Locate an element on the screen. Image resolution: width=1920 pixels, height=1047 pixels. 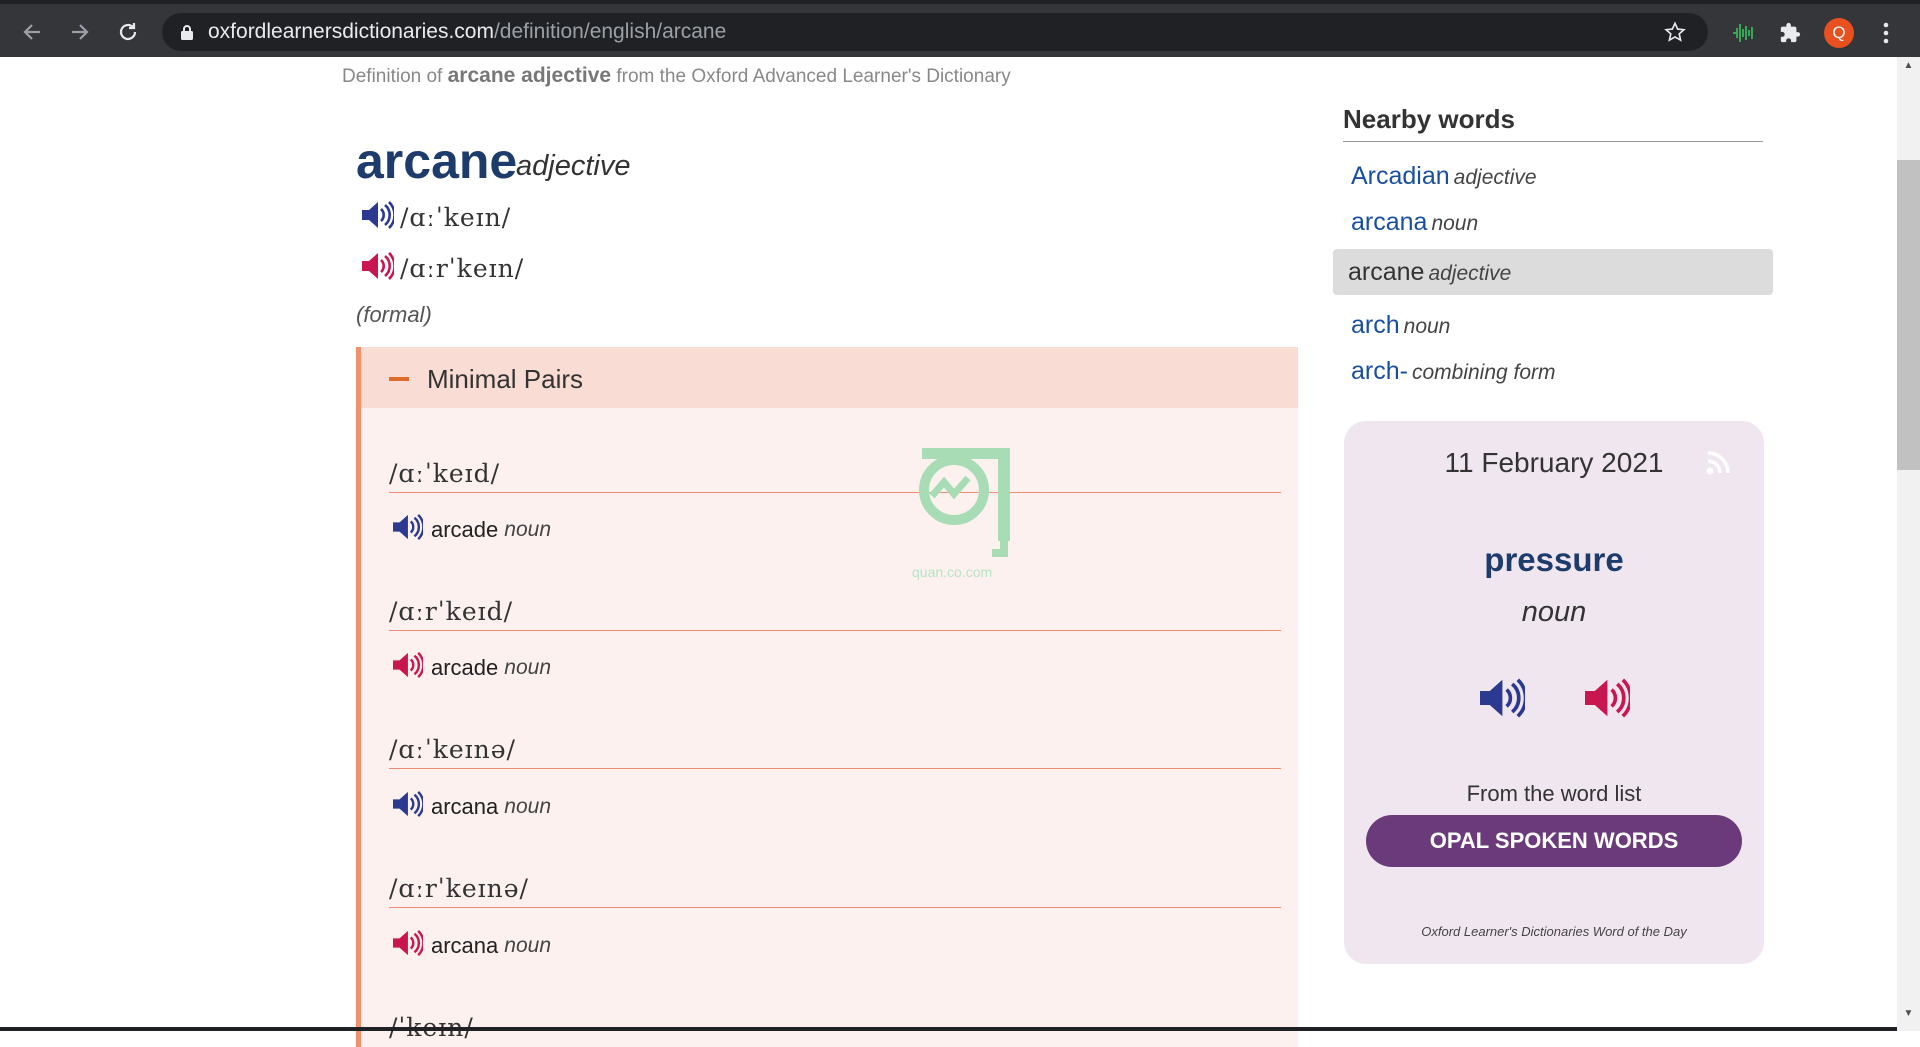
minimal-pairs-header: Minimal Pairs is located at coordinates (829, 377).